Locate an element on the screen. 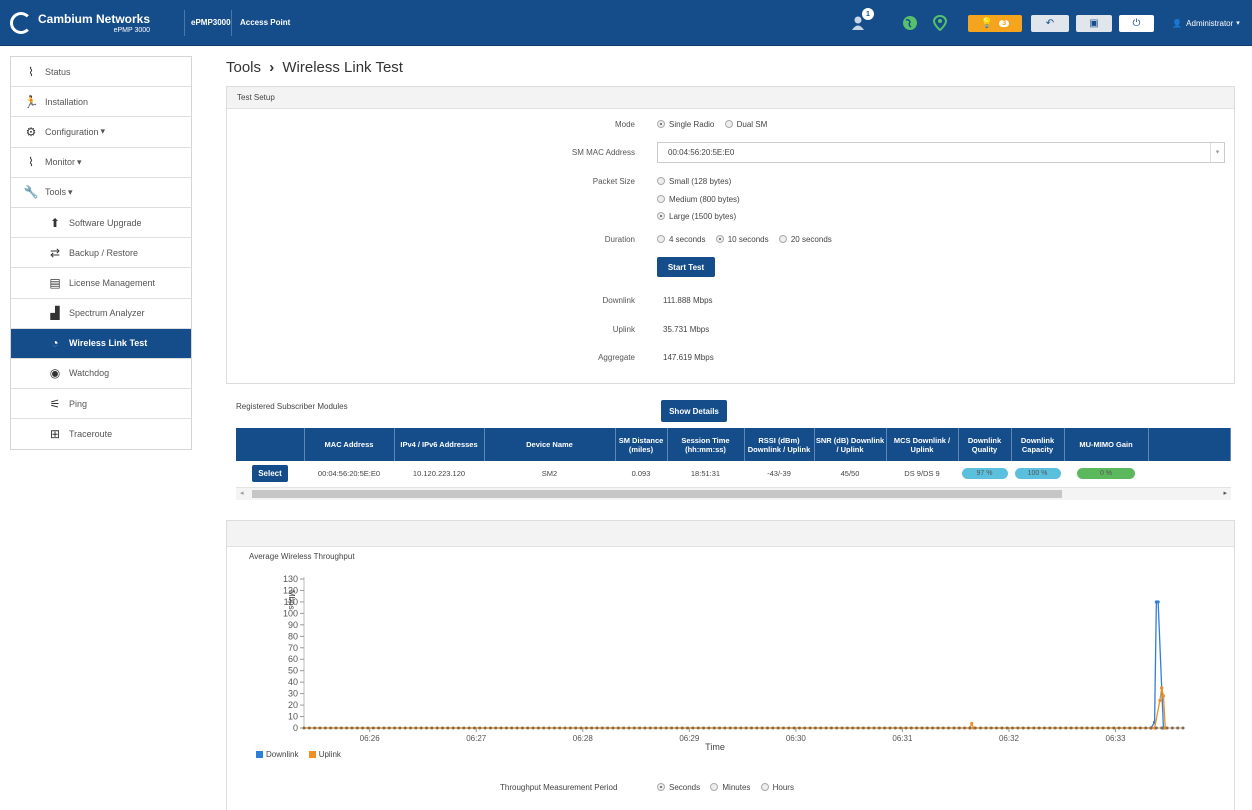  save-button: ▣ is located at coordinates (1094, 23).